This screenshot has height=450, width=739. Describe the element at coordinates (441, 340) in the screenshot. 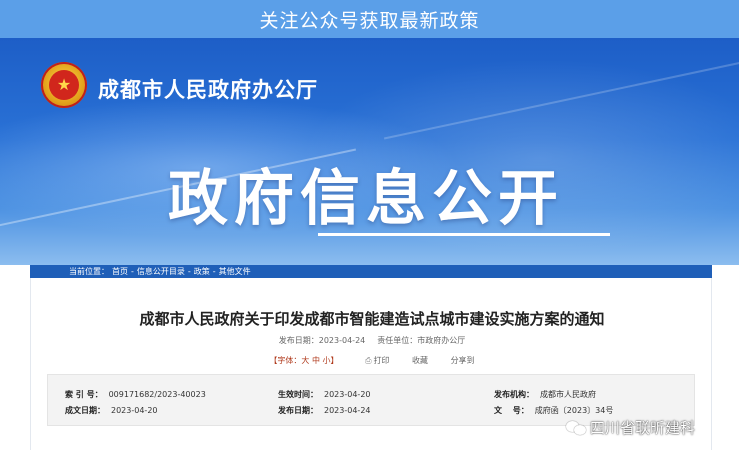

I see `unit-value: 市政府办公厅` at that location.